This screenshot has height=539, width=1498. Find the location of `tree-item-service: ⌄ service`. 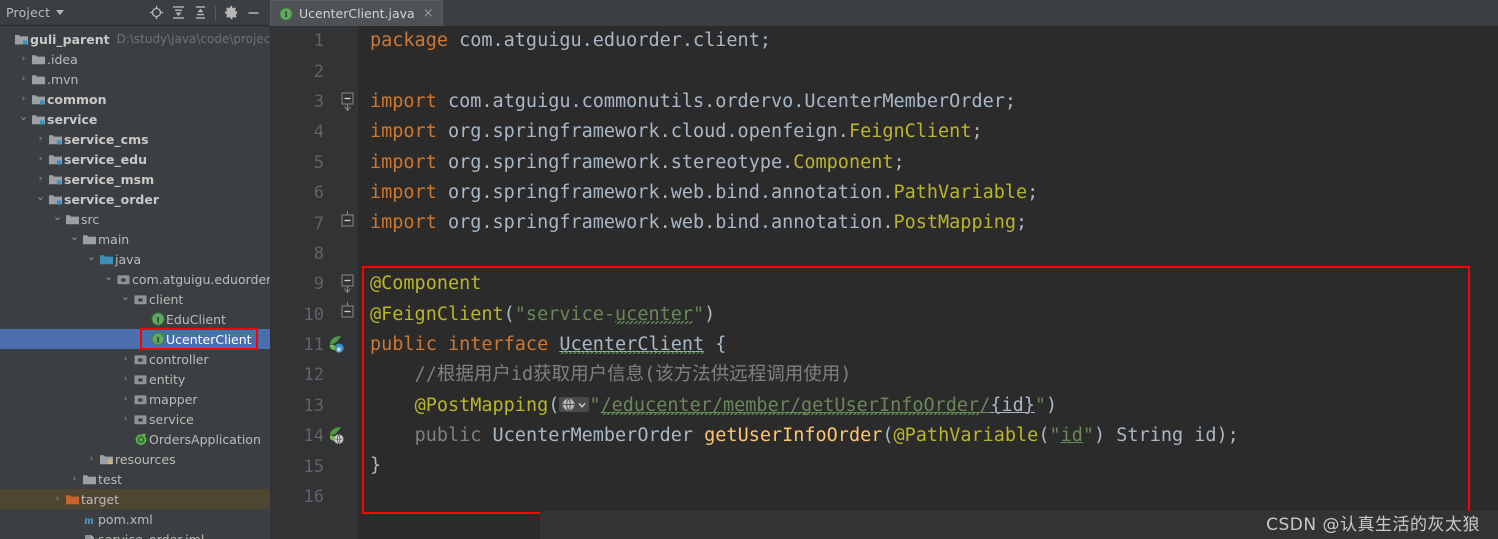

tree-item-service: ⌄ service is located at coordinates (135, 119).